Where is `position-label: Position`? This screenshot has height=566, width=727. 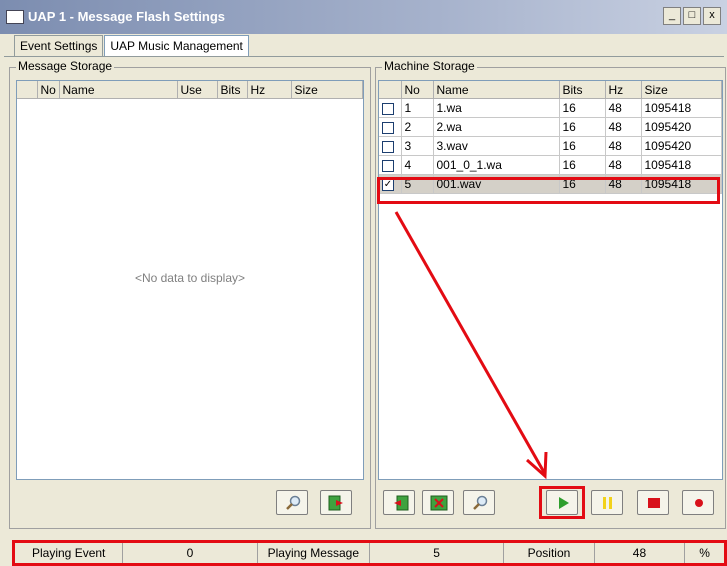
position-label: Position is located at coordinates (549, 553).